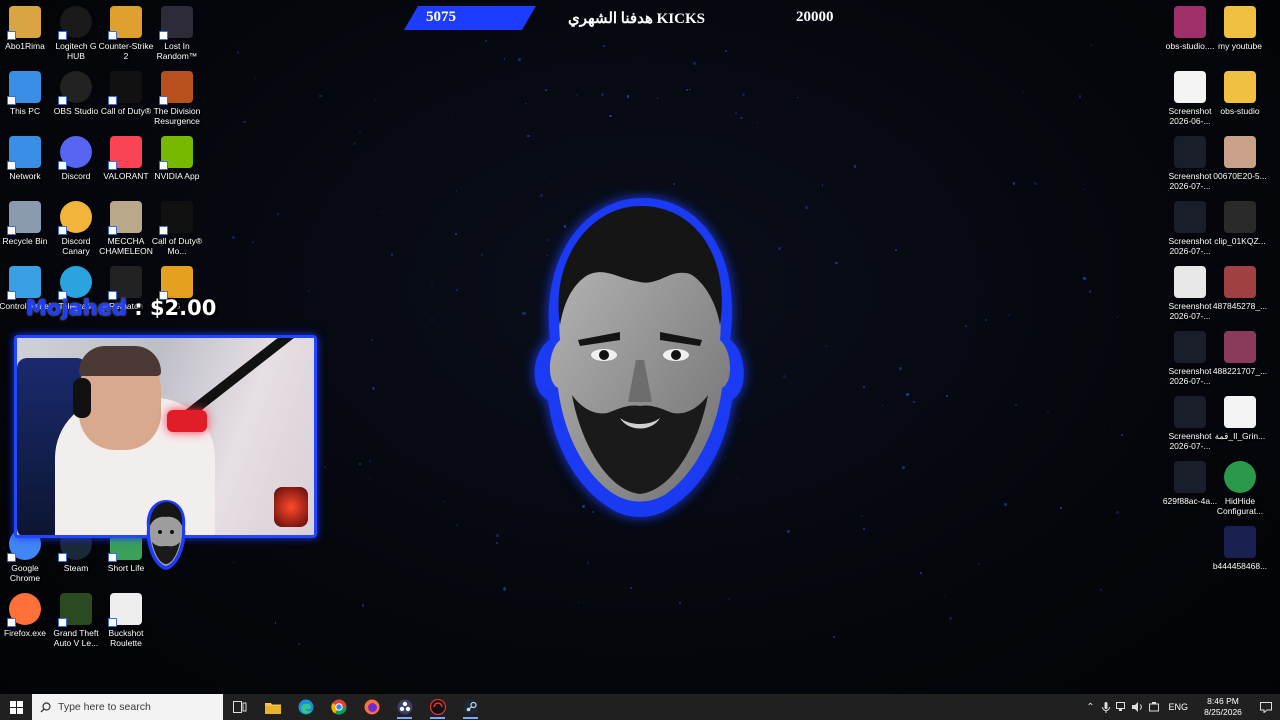  What do you see at coordinates (126, 37) in the screenshot?
I see `desktop-icon: Counter-Strike 2` at bounding box center [126, 37].